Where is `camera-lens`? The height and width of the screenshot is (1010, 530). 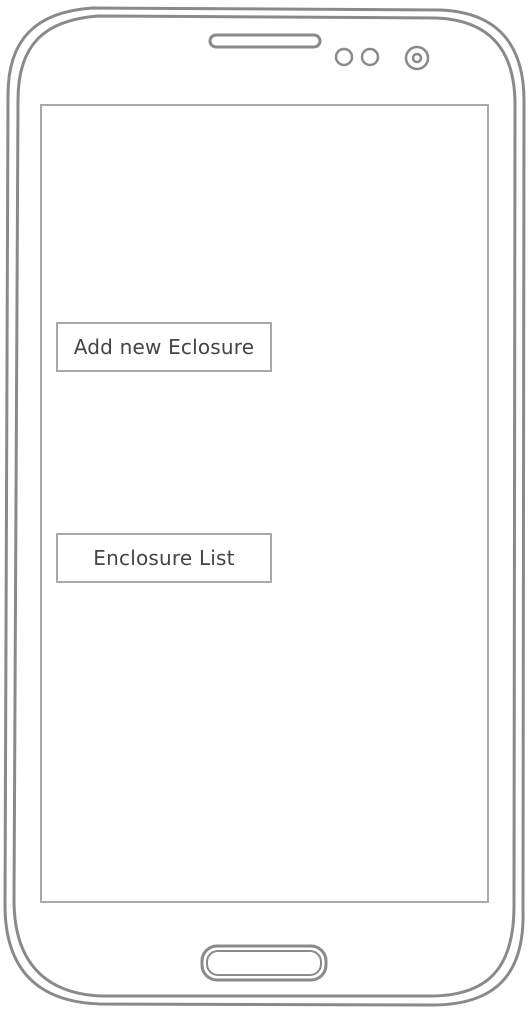 camera-lens is located at coordinates (417, 58).